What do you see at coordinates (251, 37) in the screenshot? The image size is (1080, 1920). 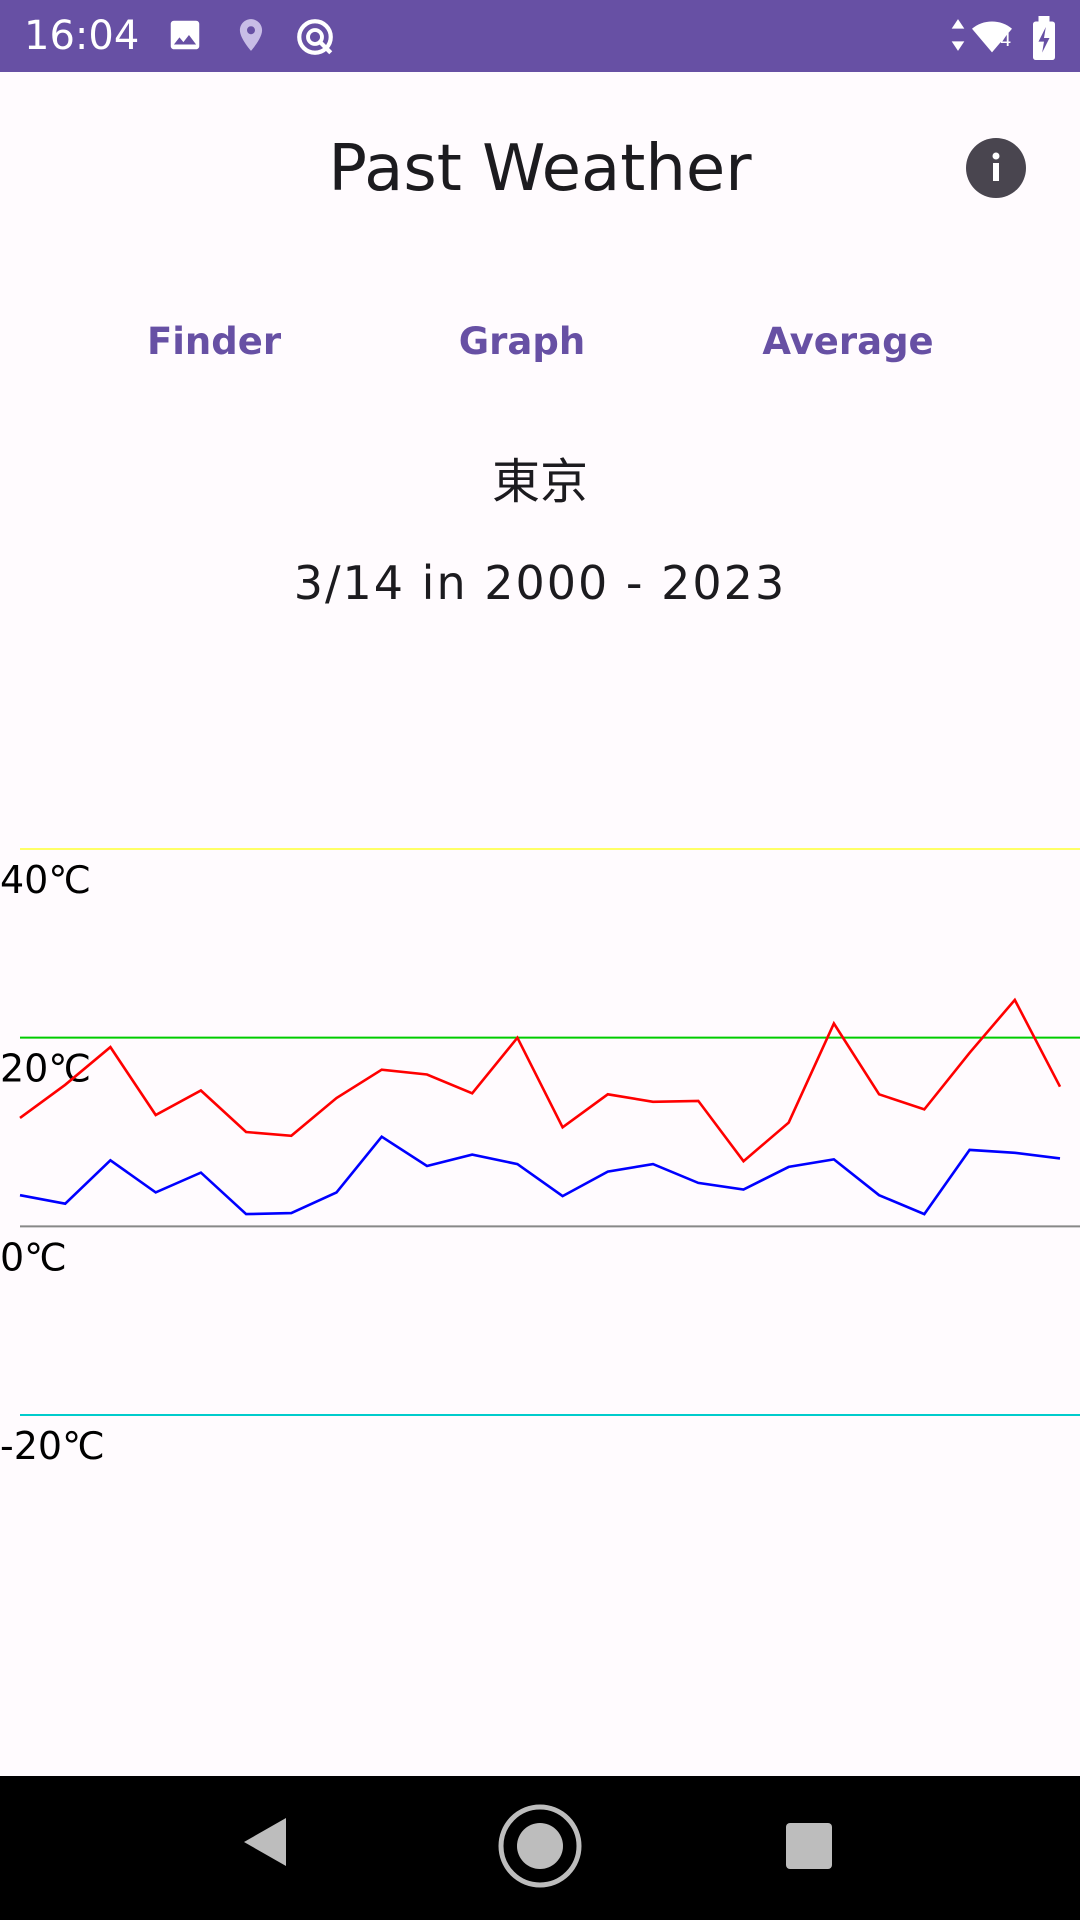 I see `location-icon` at bounding box center [251, 37].